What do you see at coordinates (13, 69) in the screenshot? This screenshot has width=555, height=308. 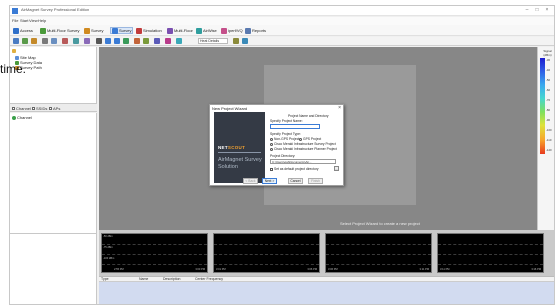 I see `overlay-caption: time.` at bounding box center [13, 69].